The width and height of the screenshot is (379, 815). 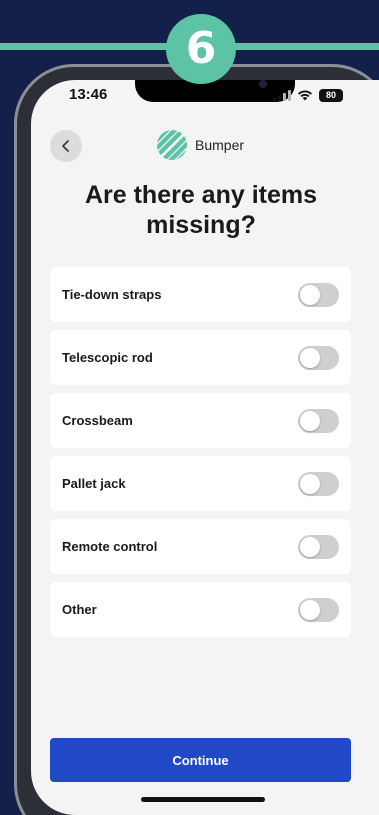 I want to click on battery-icon: 80, so click(x=331, y=95).